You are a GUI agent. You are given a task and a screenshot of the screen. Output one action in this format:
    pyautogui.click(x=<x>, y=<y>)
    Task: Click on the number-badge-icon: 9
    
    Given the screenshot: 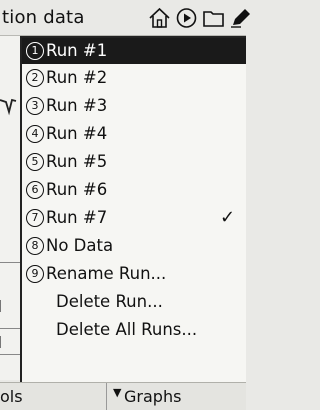 What is the action you would take?
    pyautogui.click(x=35, y=274)
    